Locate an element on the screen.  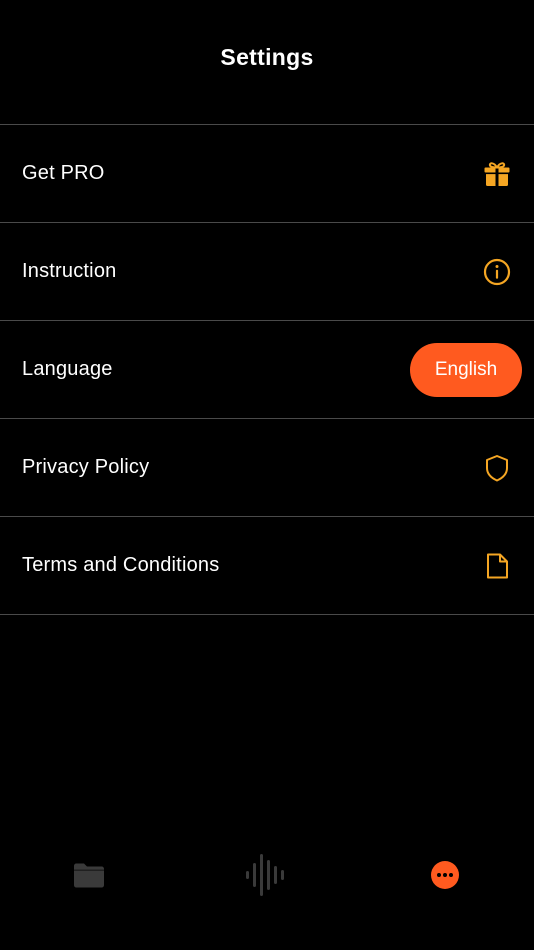
page-title: Settings is located at coordinates (267, 57).